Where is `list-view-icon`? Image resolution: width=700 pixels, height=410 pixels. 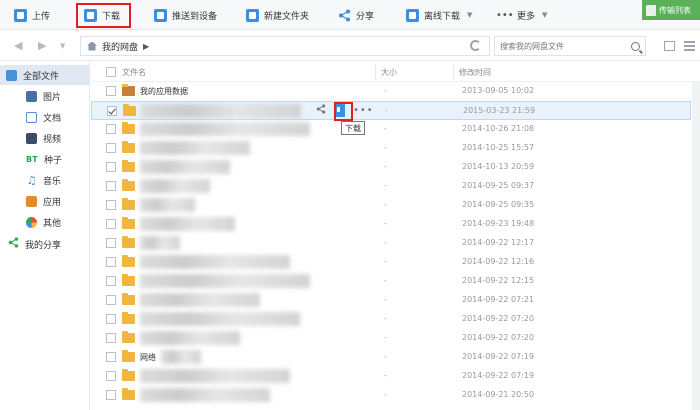 list-view-icon is located at coordinates (689, 46).